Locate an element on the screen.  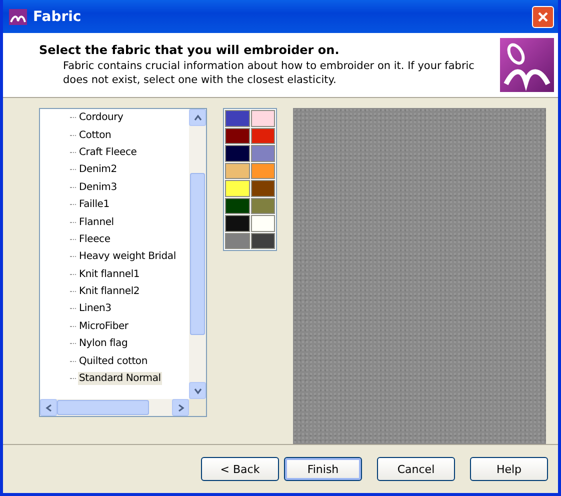
chevron-left-icon is located at coordinates (48, 408).